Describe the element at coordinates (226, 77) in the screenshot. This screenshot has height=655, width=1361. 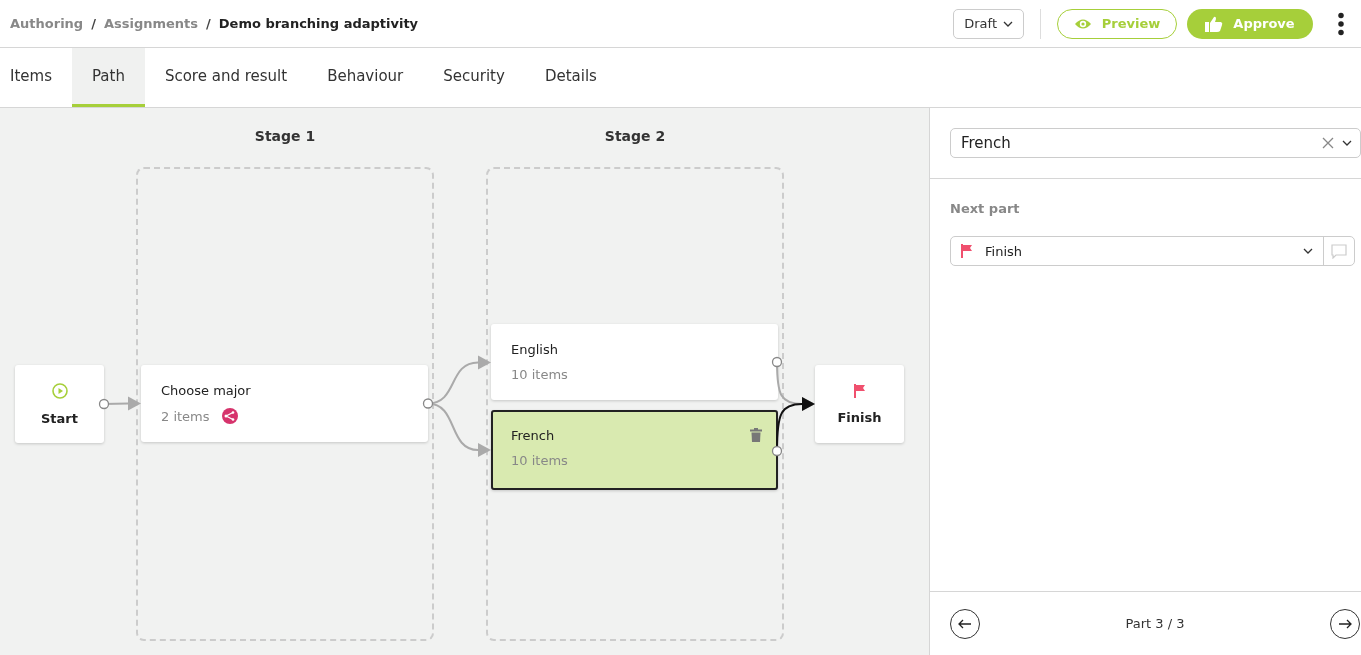
I see `tab: Score and result` at that location.